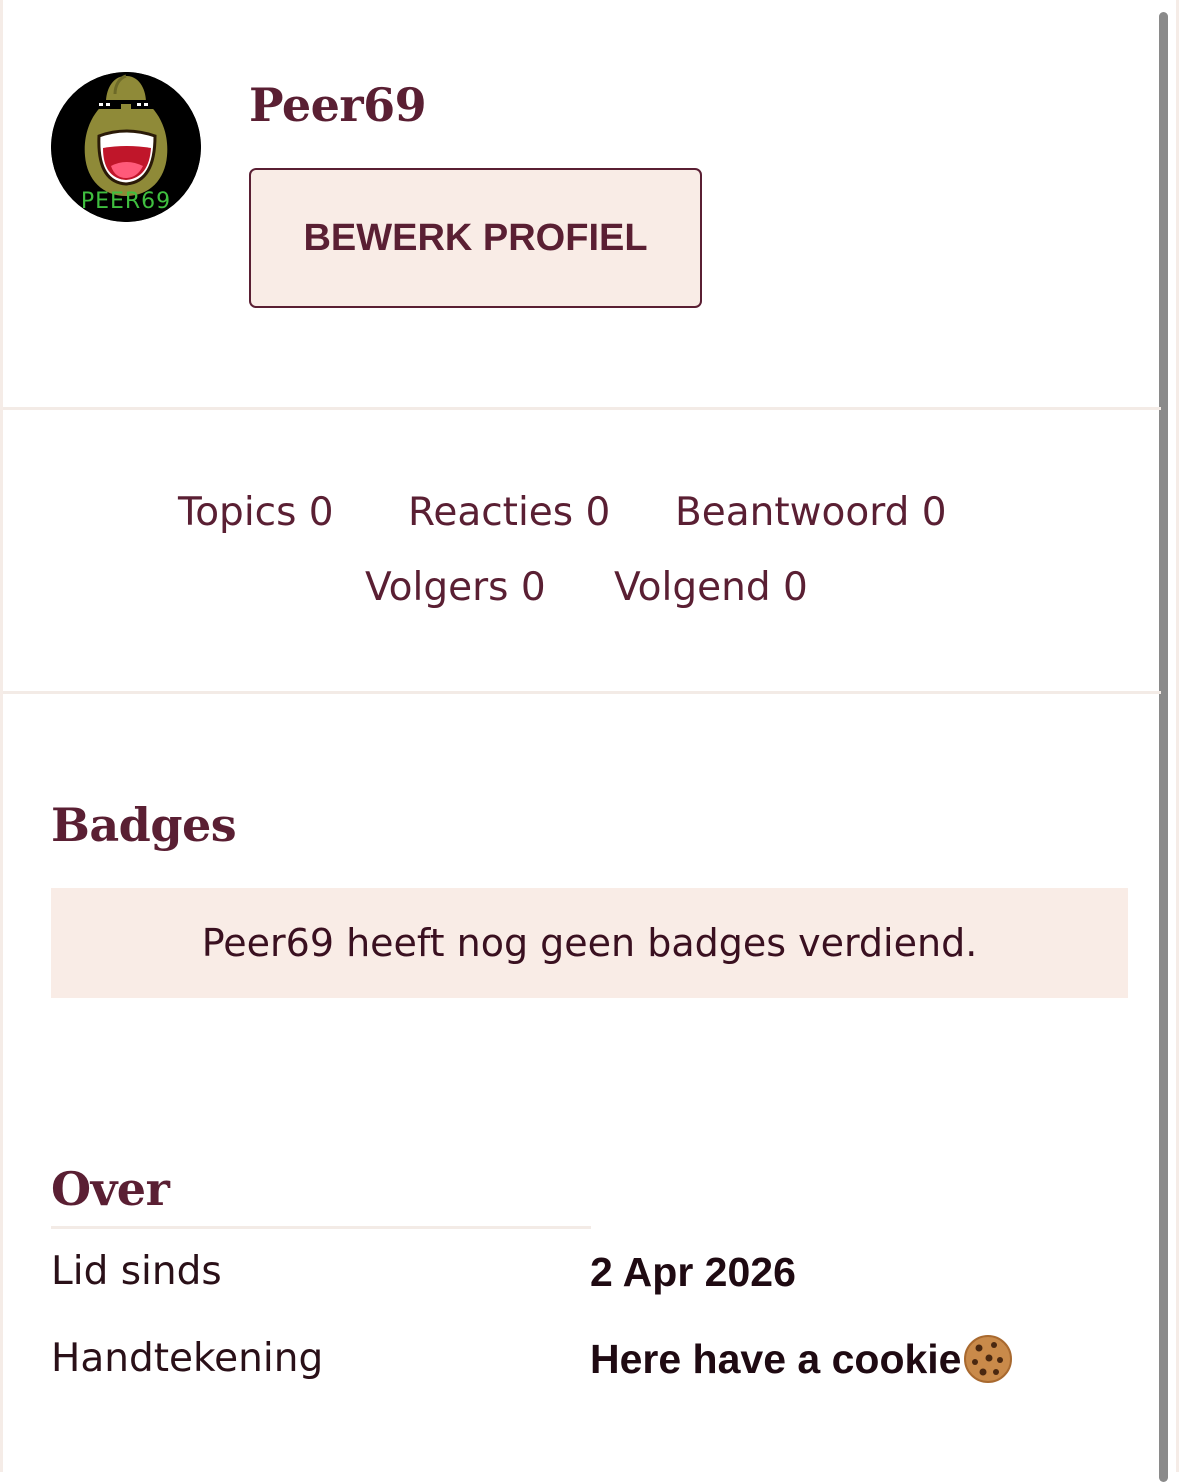  Describe the element at coordinates (582, 408) in the screenshot. I see `header-divider` at that location.